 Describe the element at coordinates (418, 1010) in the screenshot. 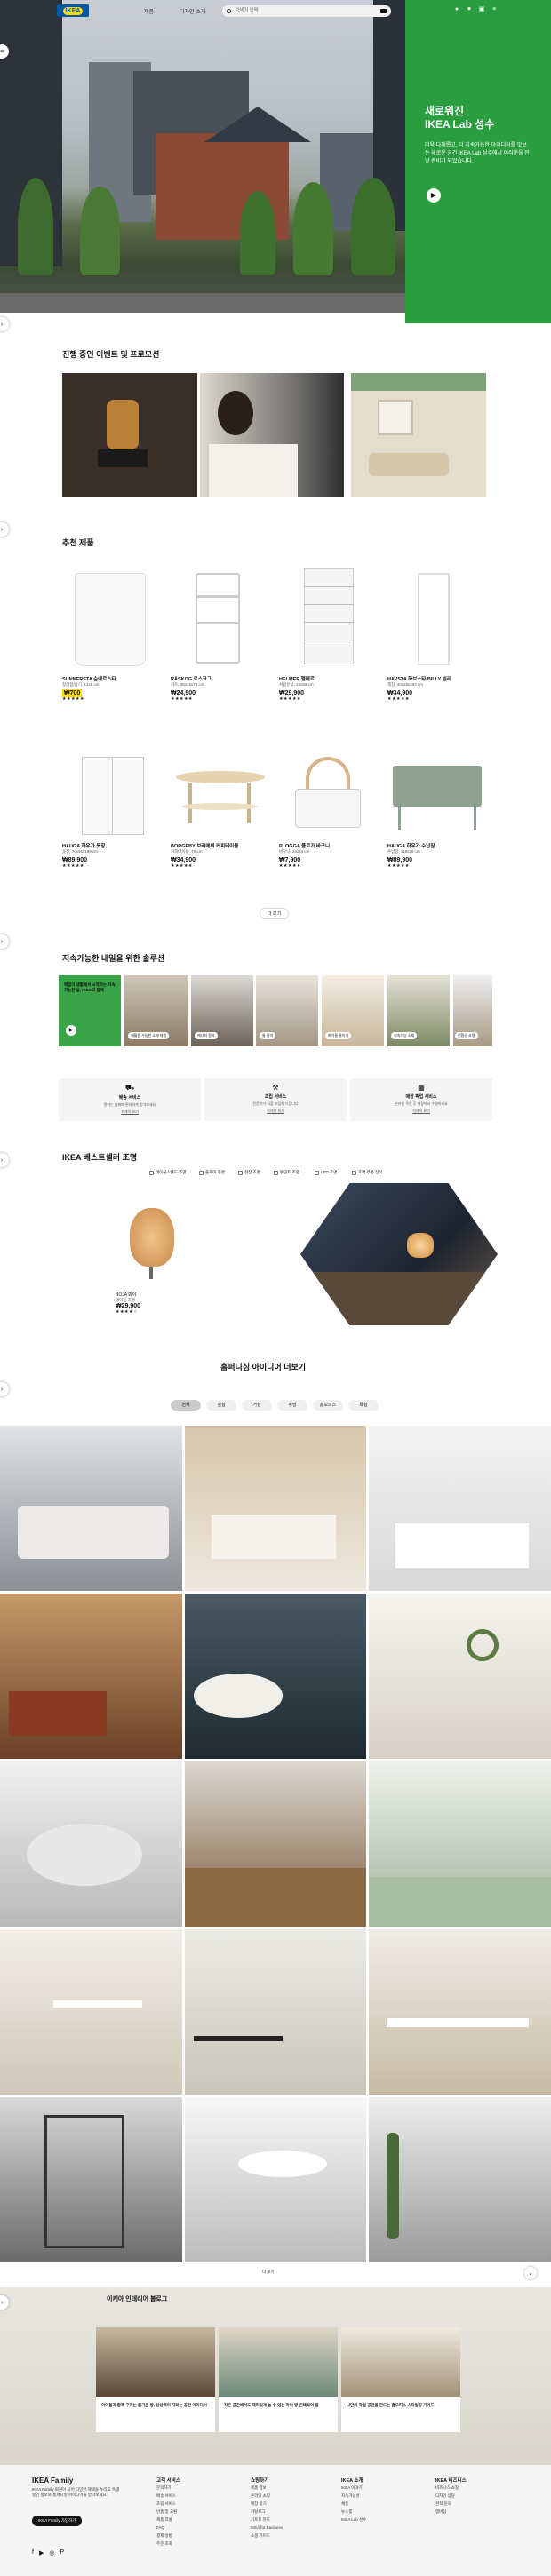

I see `sustain-tile: 지속가능 소재` at that location.